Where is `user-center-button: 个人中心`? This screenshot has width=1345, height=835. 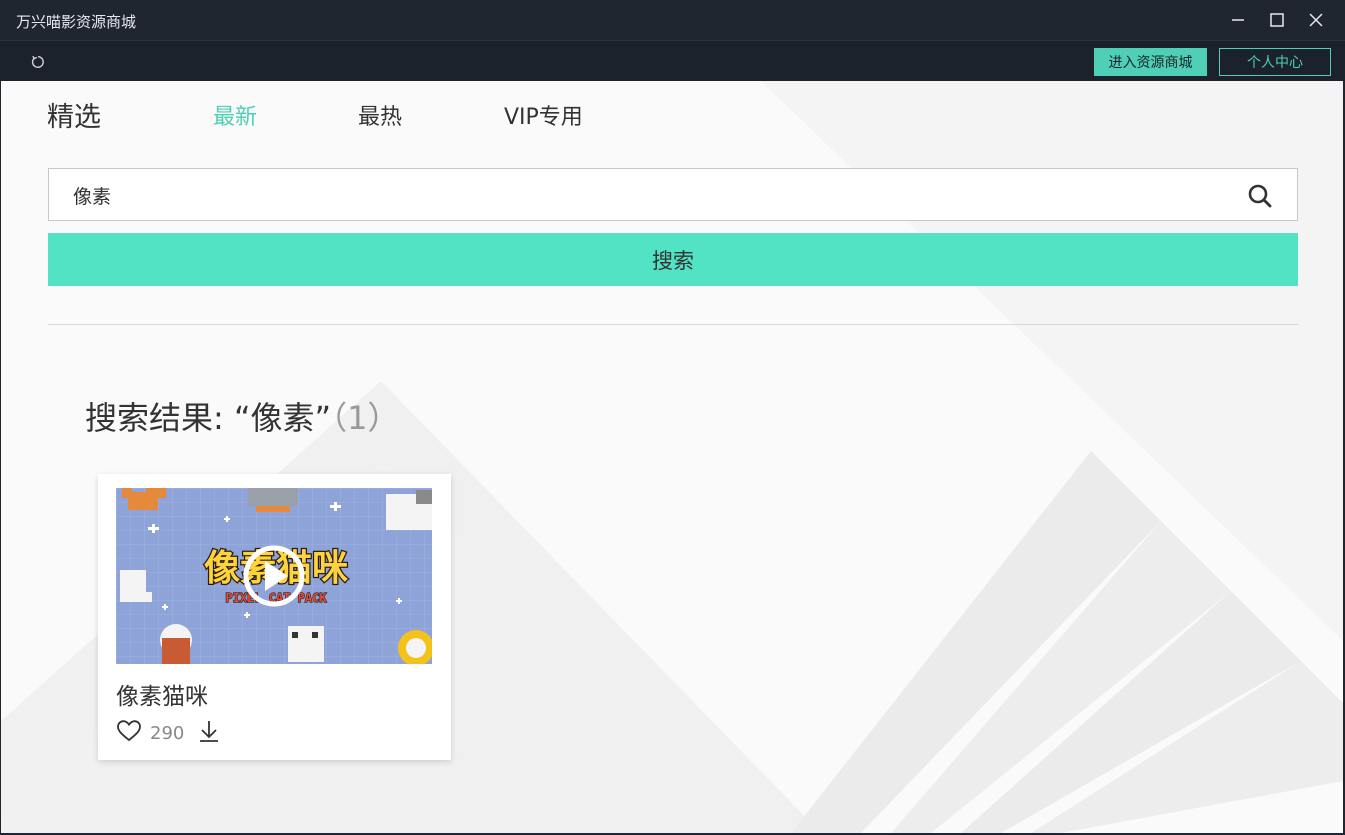
user-center-button: 个人中心 is located at coordinates (1275, 62).